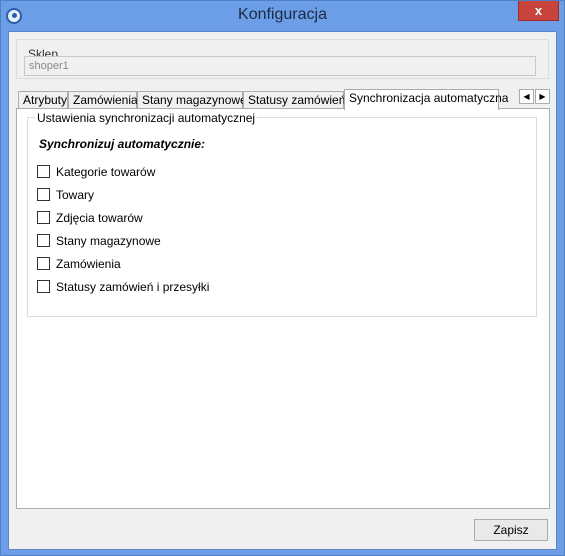 The height and width of the screenshot is (556, 565). Describe the element at coordinates (99, 218) in the screenshot. I see `option-label: Zdjęcia towarów` at that location.